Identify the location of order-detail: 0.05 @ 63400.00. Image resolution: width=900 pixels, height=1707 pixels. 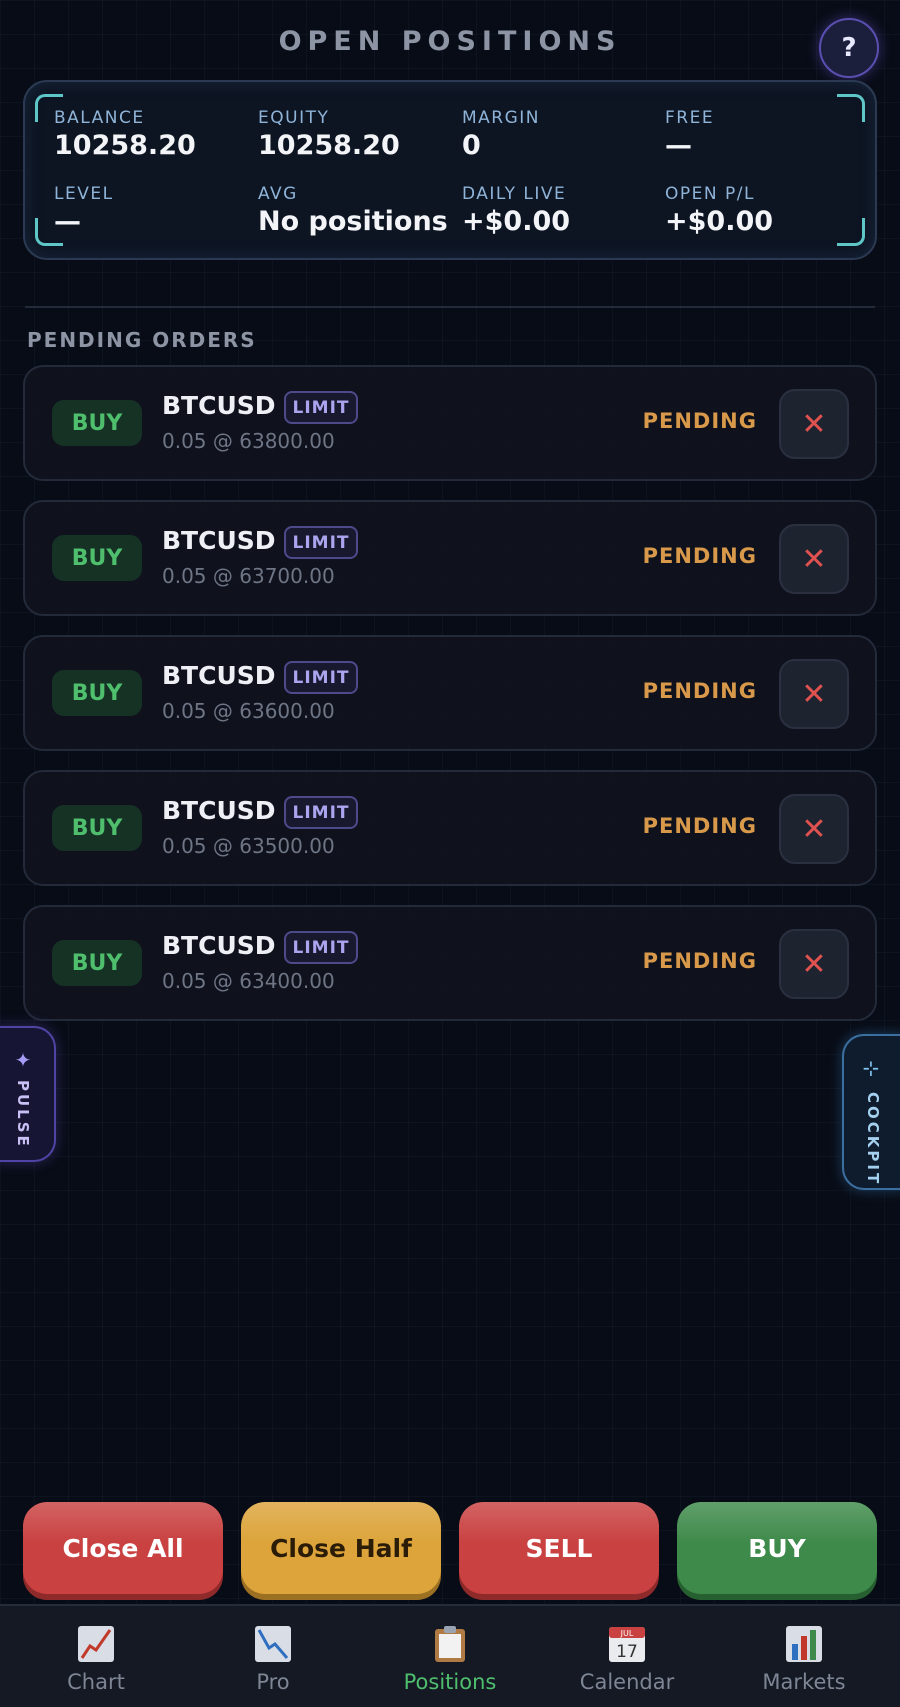
(248, 981).